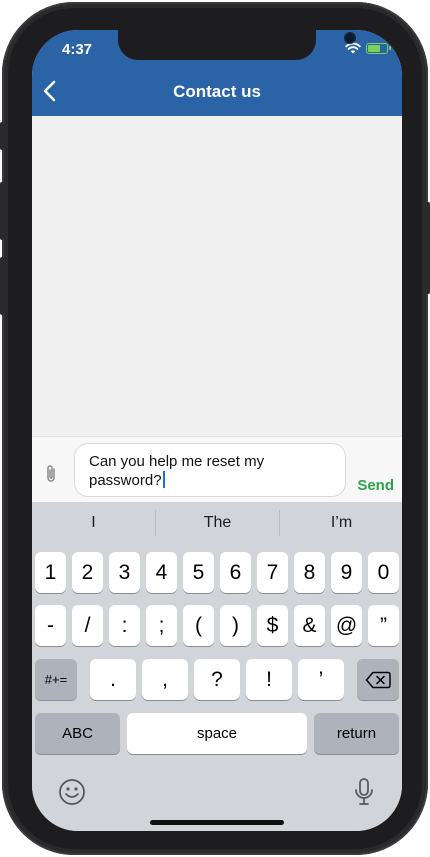  I want to click on suggestion-2: The, so click(217, 523).